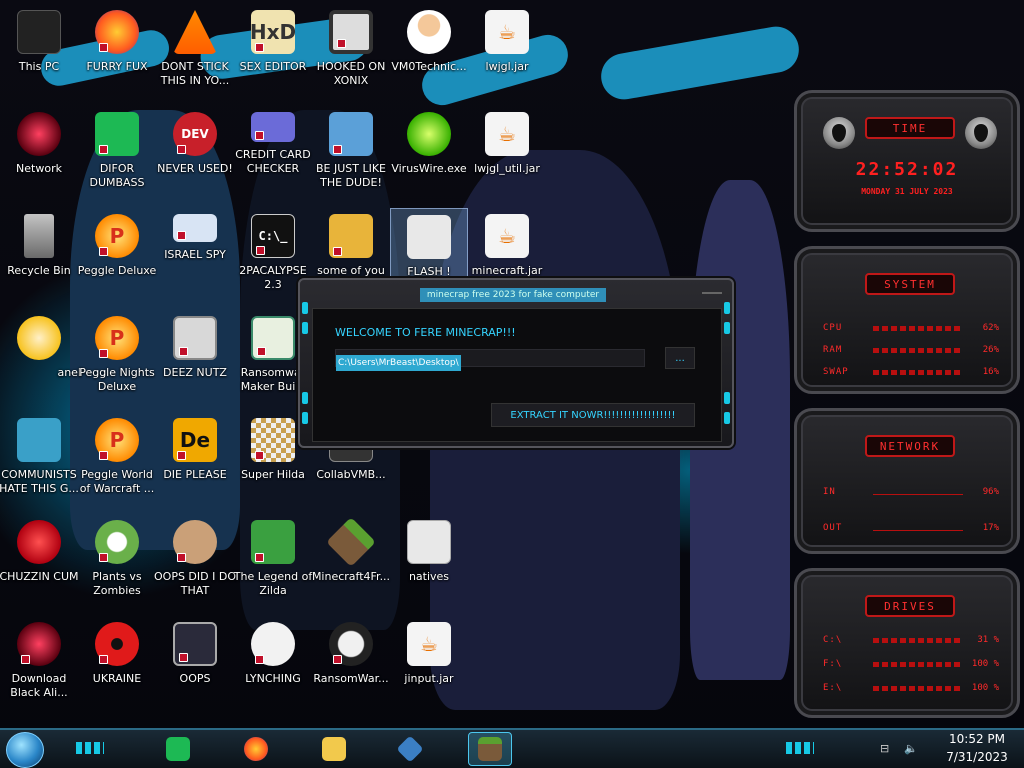 Image resolution: width=1024 pixels, height=768 pixels. What do you see at coordinates (39, 52) in the screenshot?
I see `desktop-icon-this-pc: This PC` at bounding box center [39, 52].